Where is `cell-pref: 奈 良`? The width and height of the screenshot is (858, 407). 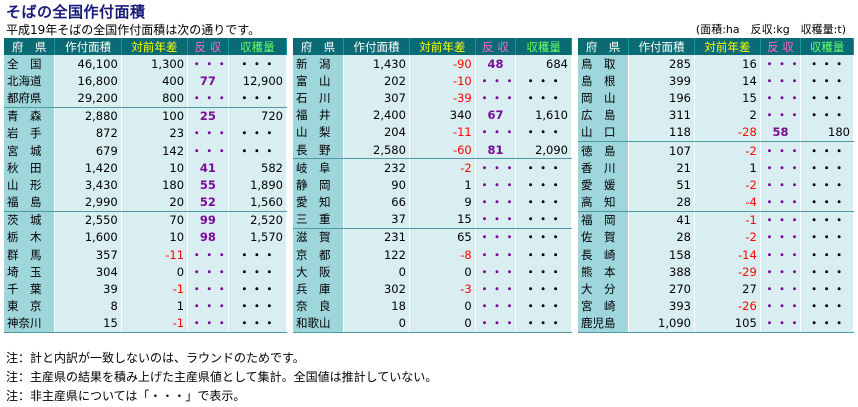 cell-pref: 奈 良 is located at coordinates (319, 306).